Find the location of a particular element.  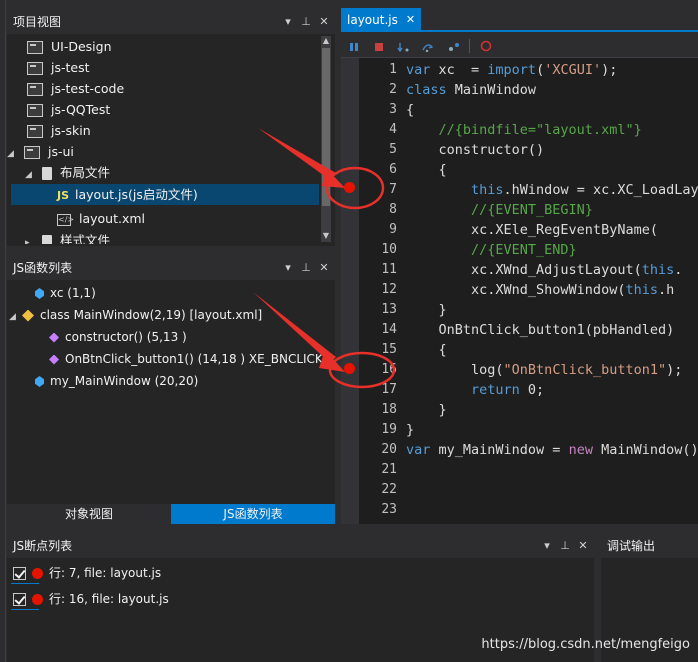

project-icon is located at coordinates (35, 110).